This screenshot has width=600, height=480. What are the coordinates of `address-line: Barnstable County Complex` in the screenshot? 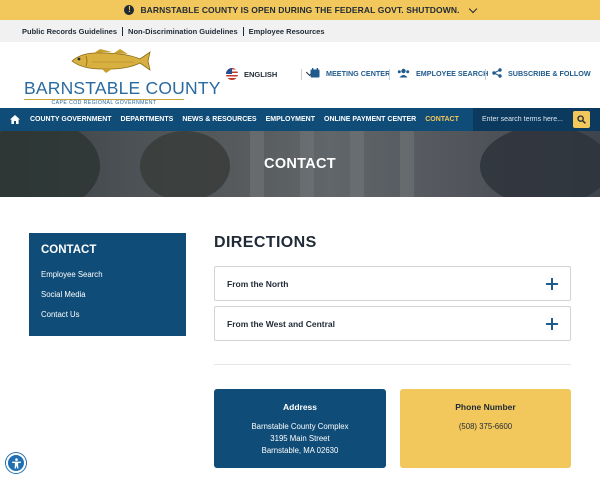 It's located at (300, 426).